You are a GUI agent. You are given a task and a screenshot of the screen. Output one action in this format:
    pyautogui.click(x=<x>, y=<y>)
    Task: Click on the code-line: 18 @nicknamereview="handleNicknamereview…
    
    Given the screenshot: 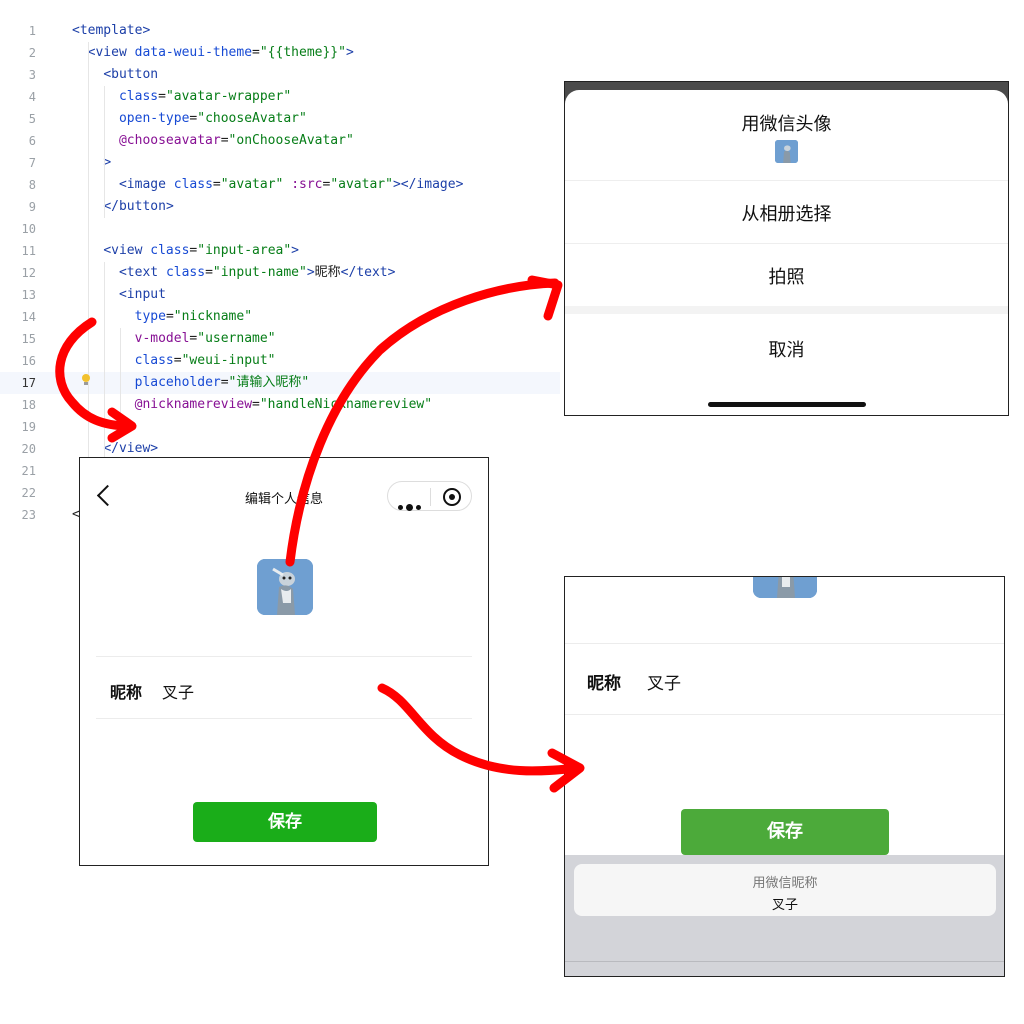 What is the action you would take?
    pyautogui.click(x=280, y=405)
    